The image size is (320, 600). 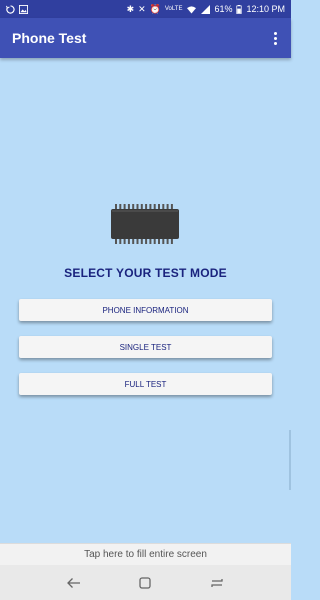 What do you see at coordinates (173, 9) in the screenshot?
I see `volte-icon: VoLTE` at bounding box center [173, 9].